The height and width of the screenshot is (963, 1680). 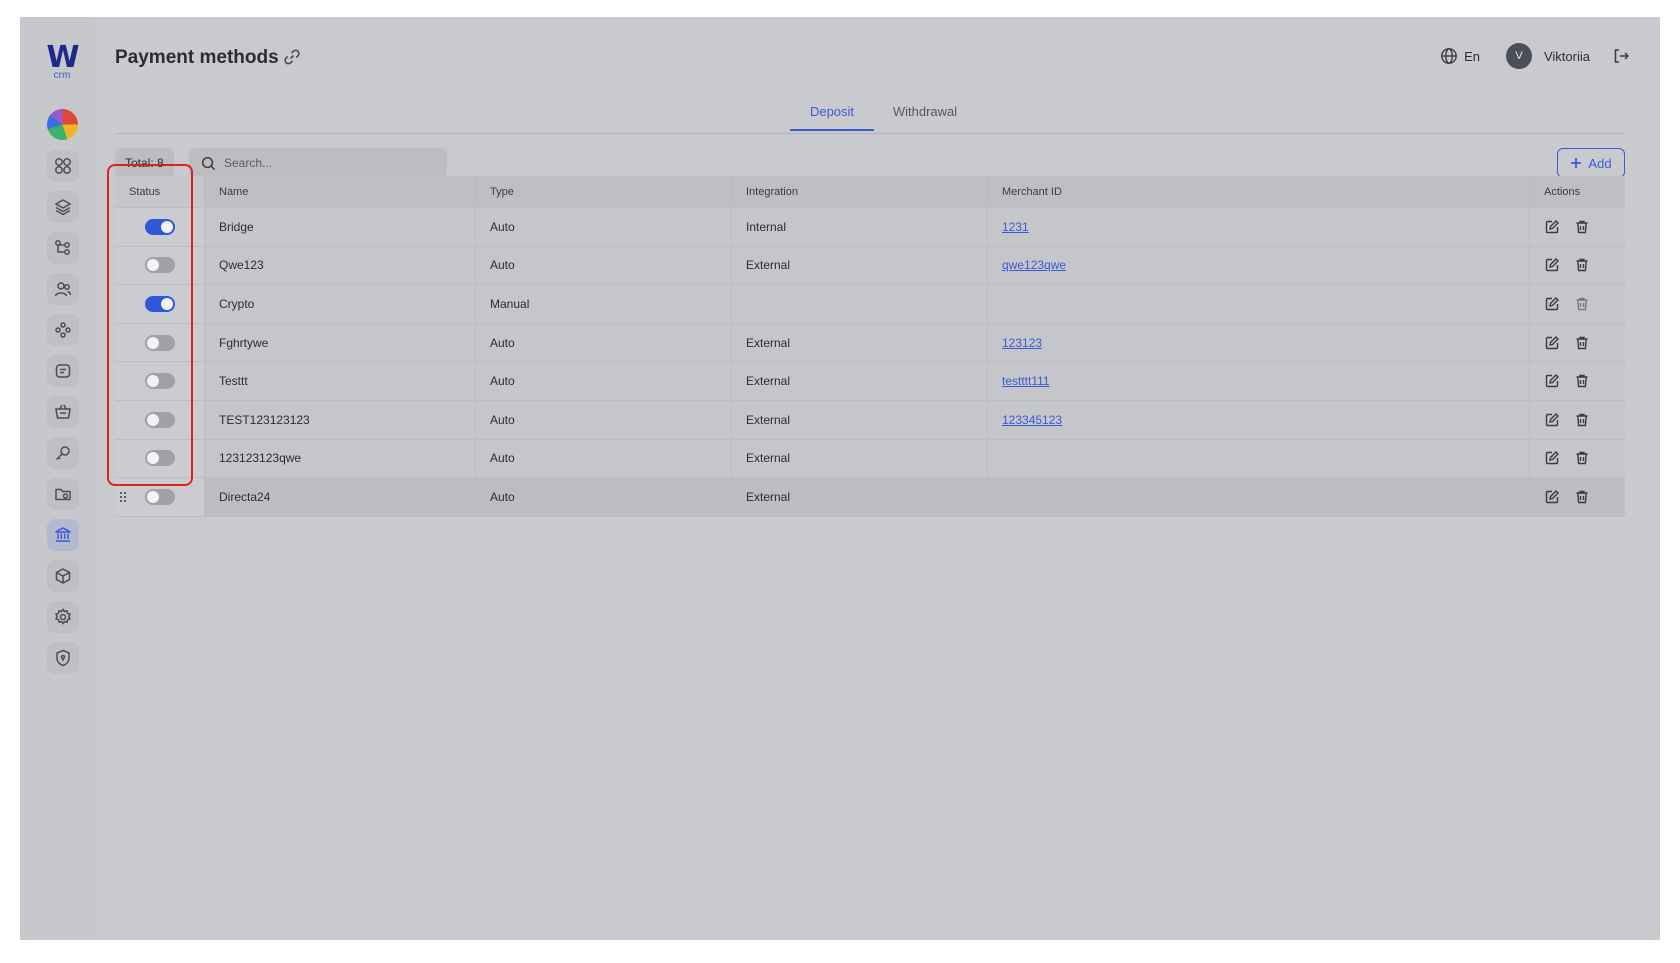 What do you see at coordinates (860, 191) in the screenshot?
I see `column-header-integration: Integration` at bounding box center [860, 191].